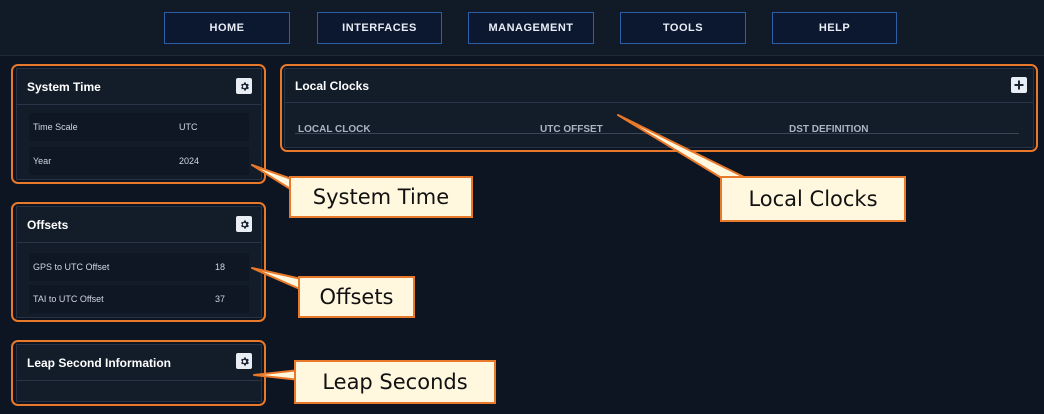 The image size is (1044, 414). Describe the element at coordinates (395, 382) in the screenshot. I see `leap-seconds-callout: Leap Seconds` at that location.